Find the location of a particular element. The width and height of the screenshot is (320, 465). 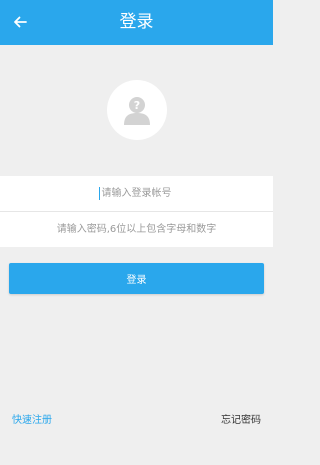

text-caret is located at coordinates (99, 193).